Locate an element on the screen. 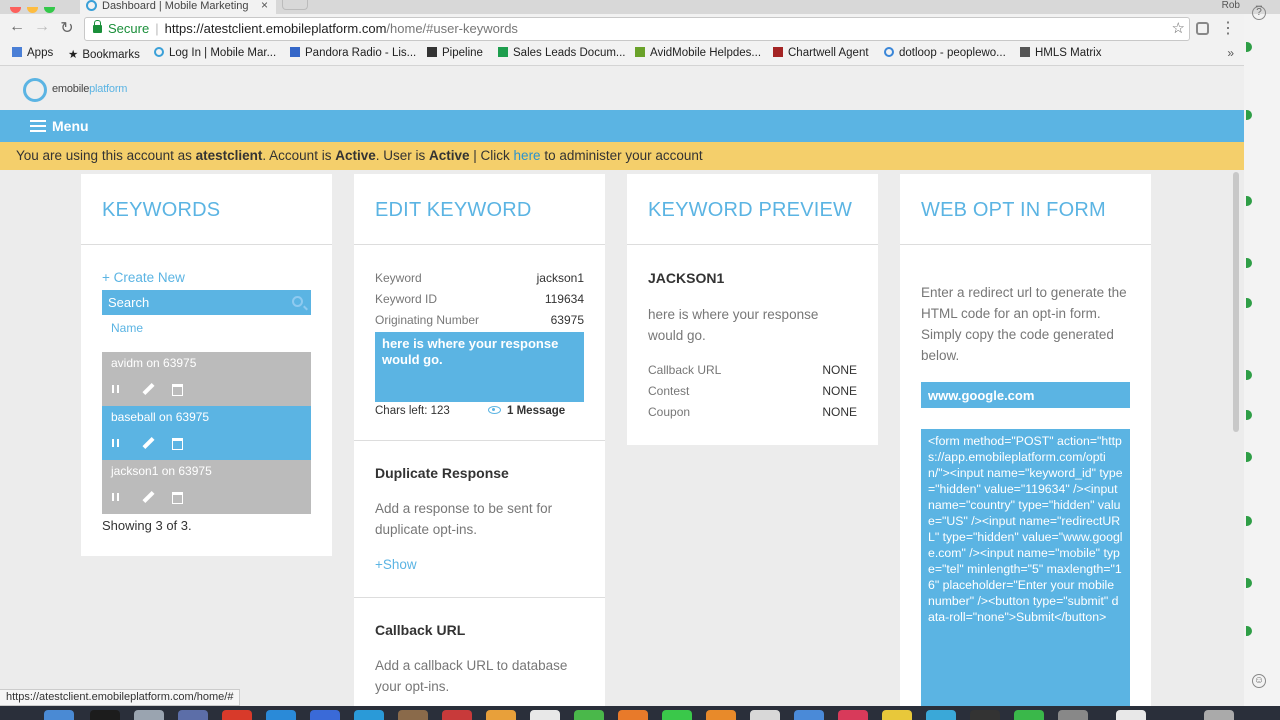 Image resolution: width=1280 pixels, height=720 pixels. menu-button: Menu is located at coordinates (70, 126).